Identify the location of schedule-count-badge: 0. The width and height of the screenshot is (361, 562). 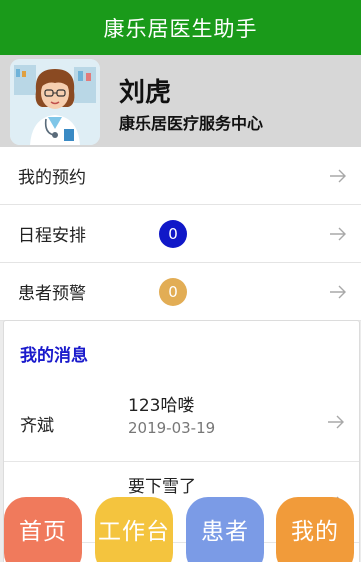
(173, 233).